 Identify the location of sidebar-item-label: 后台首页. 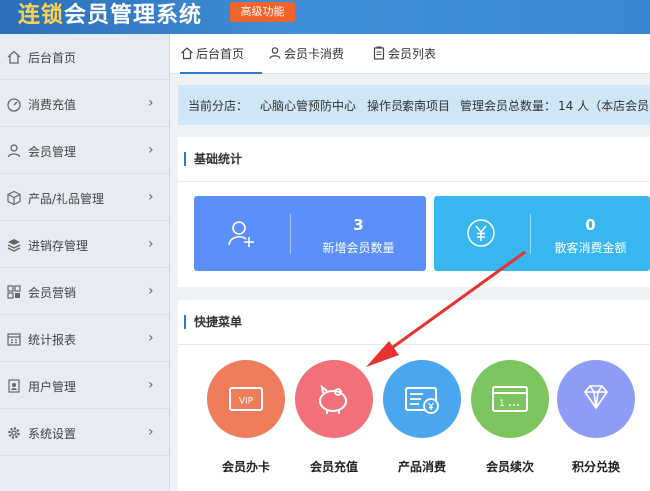
(52, 58).